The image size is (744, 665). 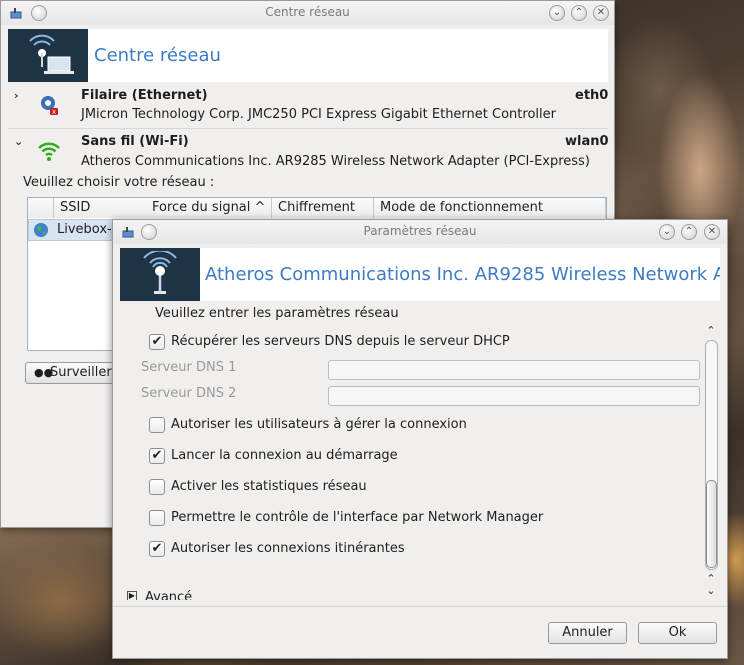 I want to click on monitor-button-label: Surveiller, so click(x=81, y=372).